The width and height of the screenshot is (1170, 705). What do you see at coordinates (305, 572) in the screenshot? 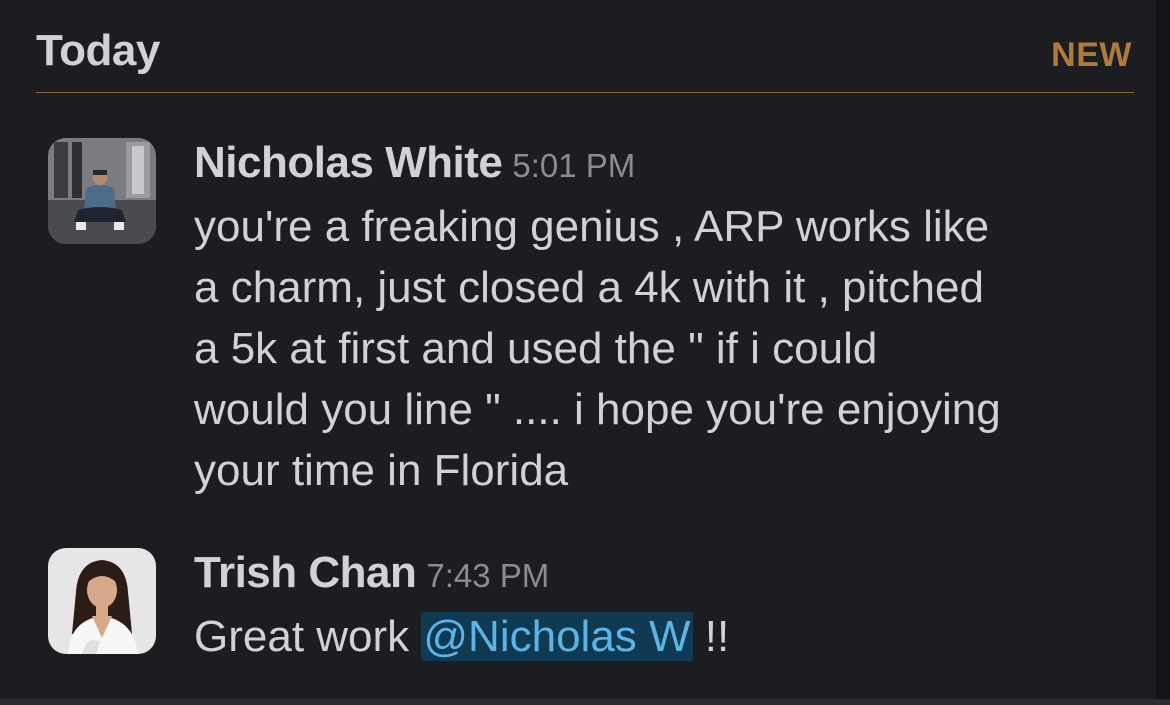
I see `author-name: Trish Chan` at bounding box center [305, 572].